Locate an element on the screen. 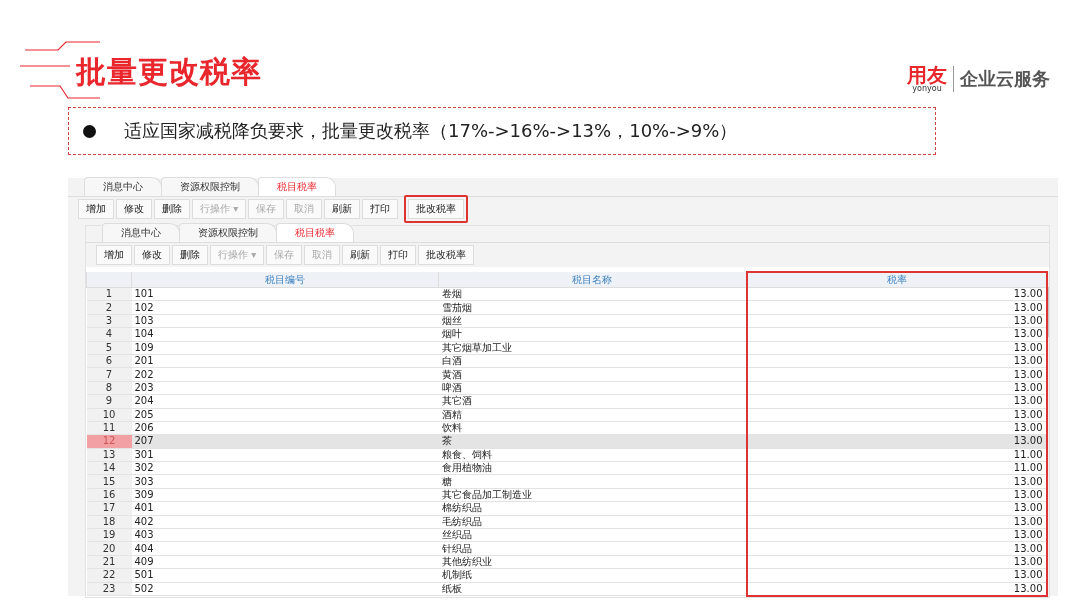 This screenshot has width=1080, height=608. table-cell: 纸板 is located at coordinates (592, 589).